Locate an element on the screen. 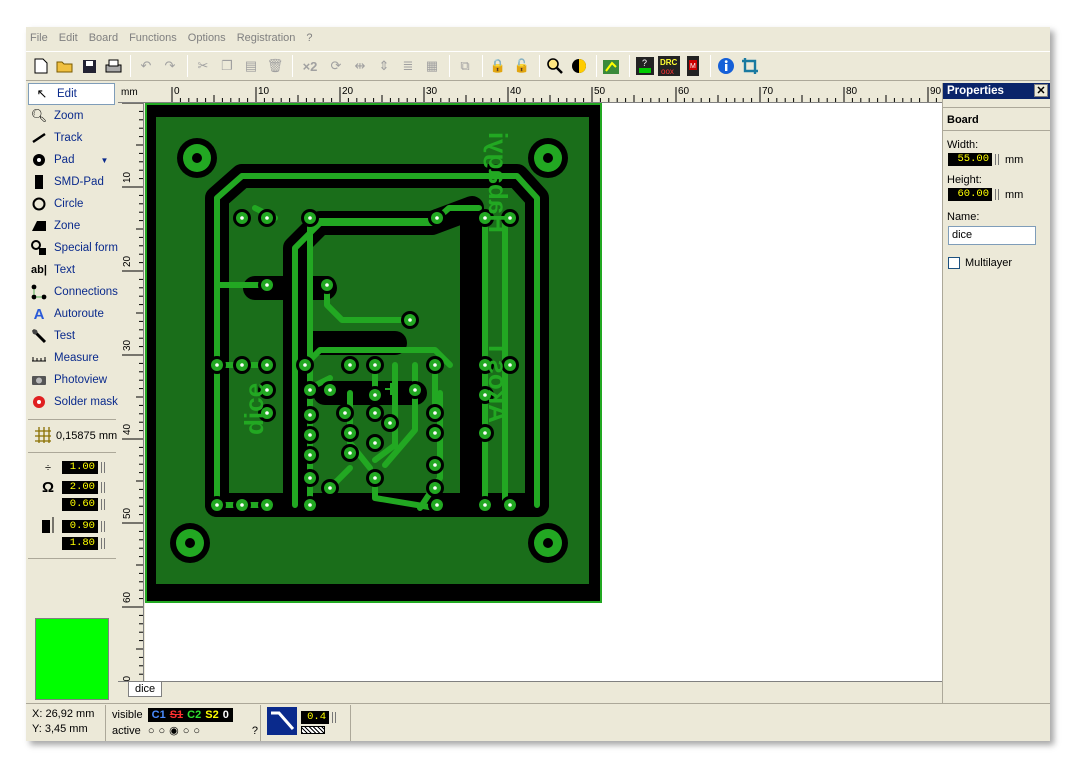 The height and width of the screenshot is (768, 1076). crop-icon is located at coordinates (750, 66).